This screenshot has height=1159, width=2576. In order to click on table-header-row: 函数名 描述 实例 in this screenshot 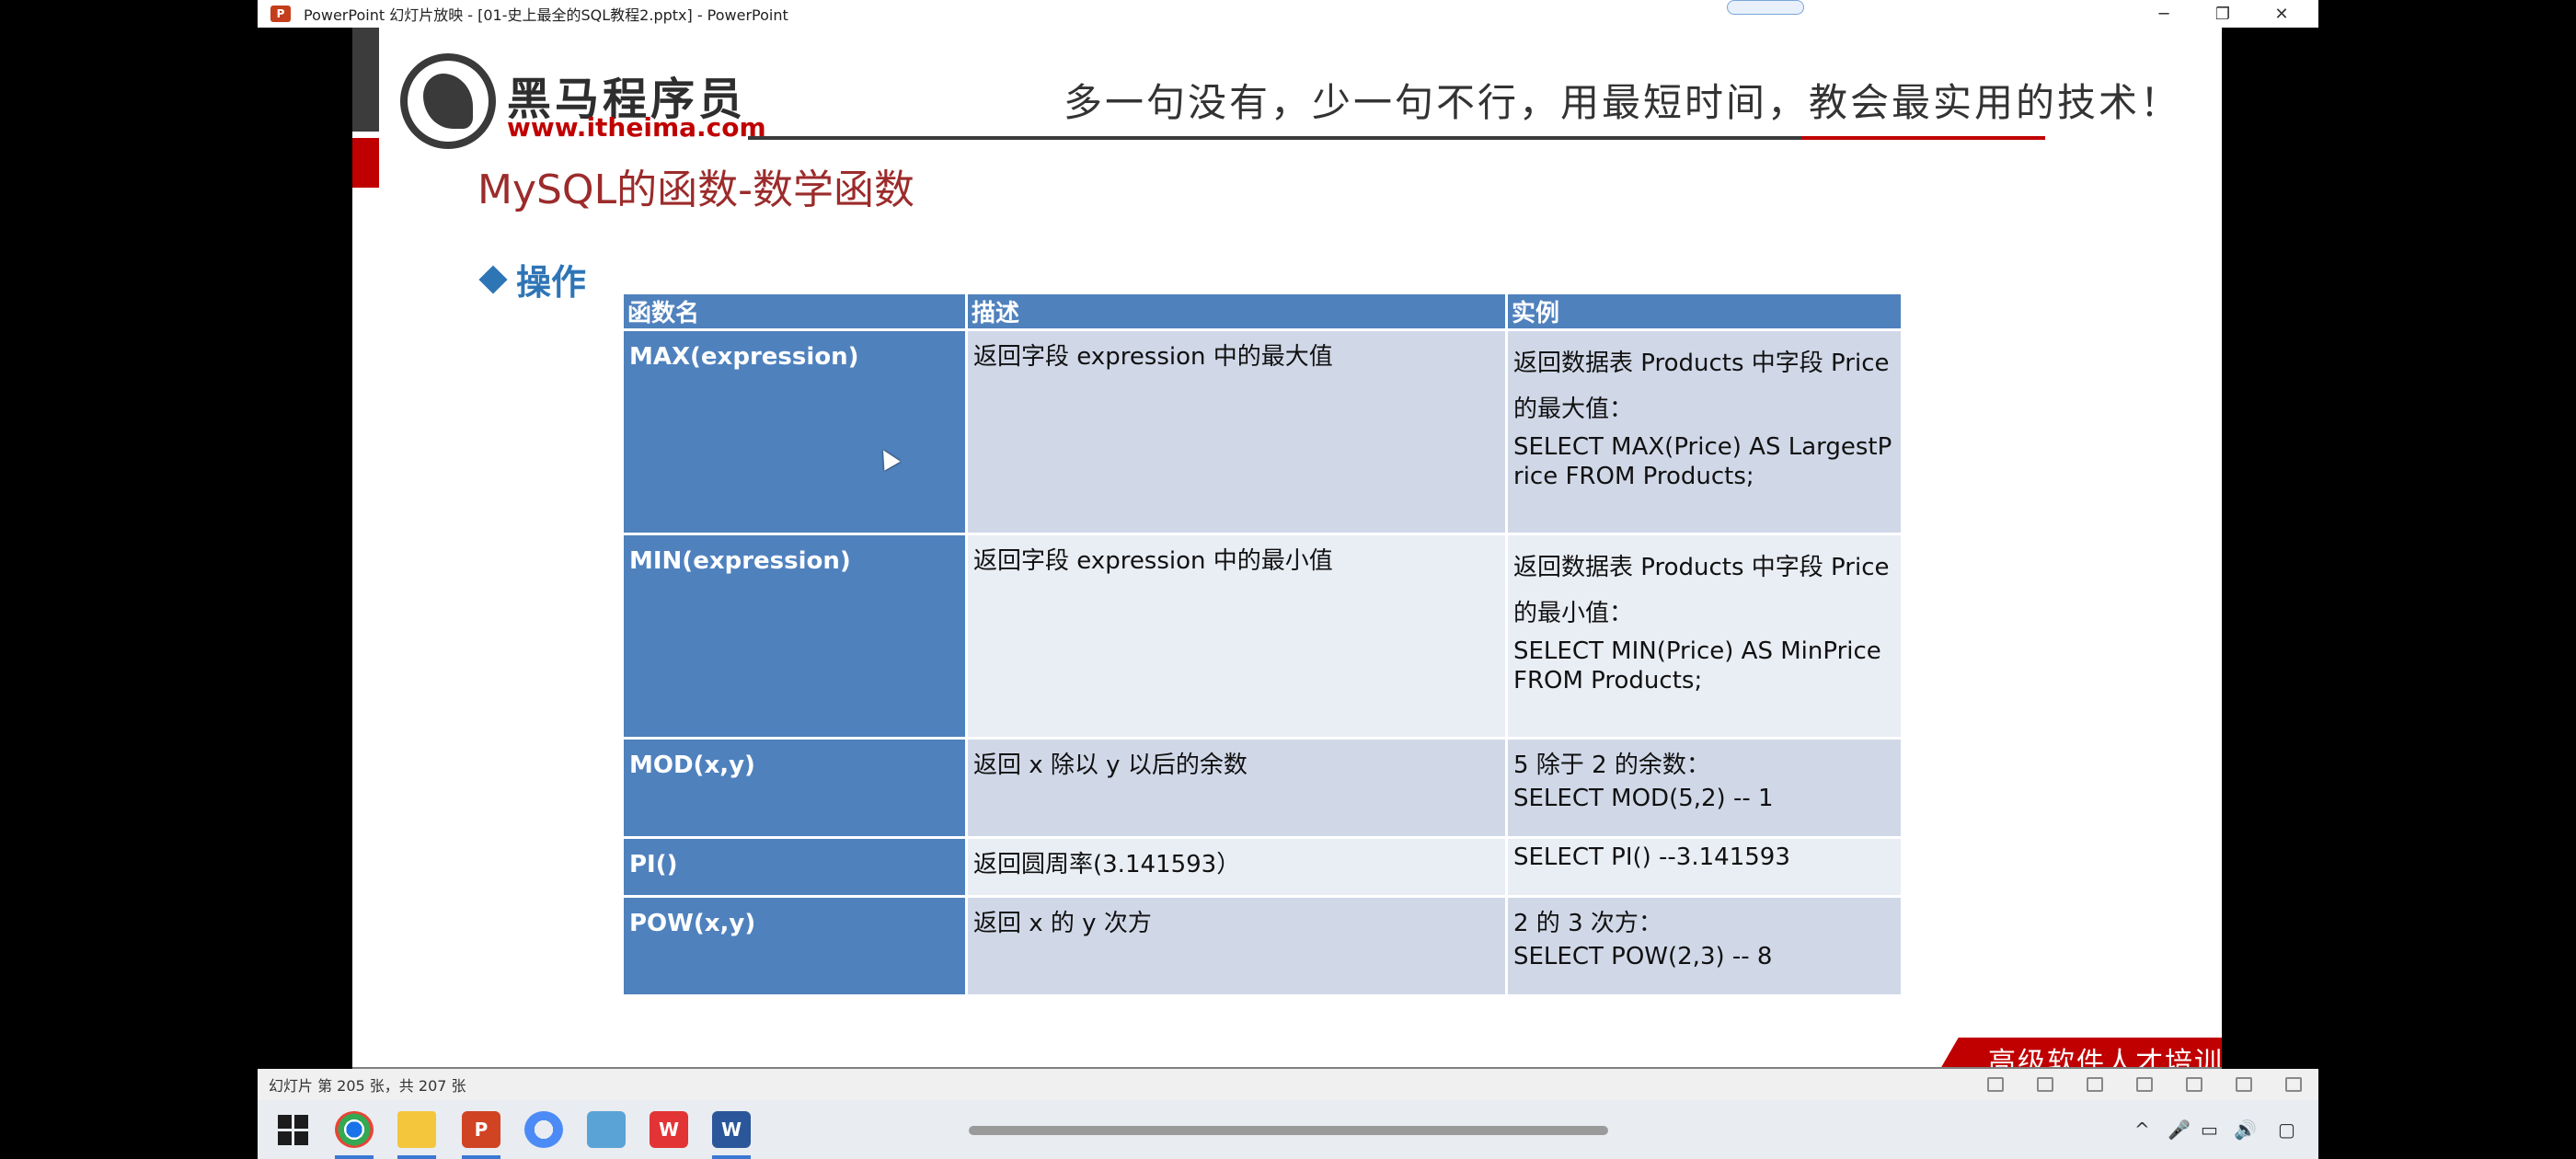, I will do `click(1262, 311)`.